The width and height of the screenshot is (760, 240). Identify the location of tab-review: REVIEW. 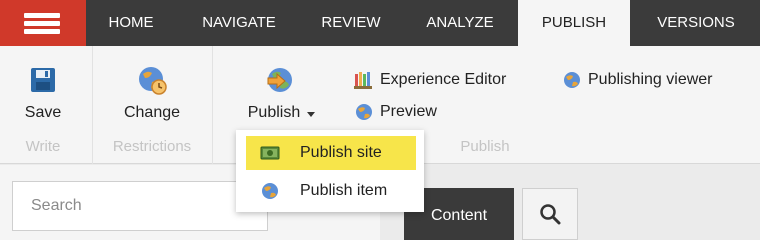
(351, 23).